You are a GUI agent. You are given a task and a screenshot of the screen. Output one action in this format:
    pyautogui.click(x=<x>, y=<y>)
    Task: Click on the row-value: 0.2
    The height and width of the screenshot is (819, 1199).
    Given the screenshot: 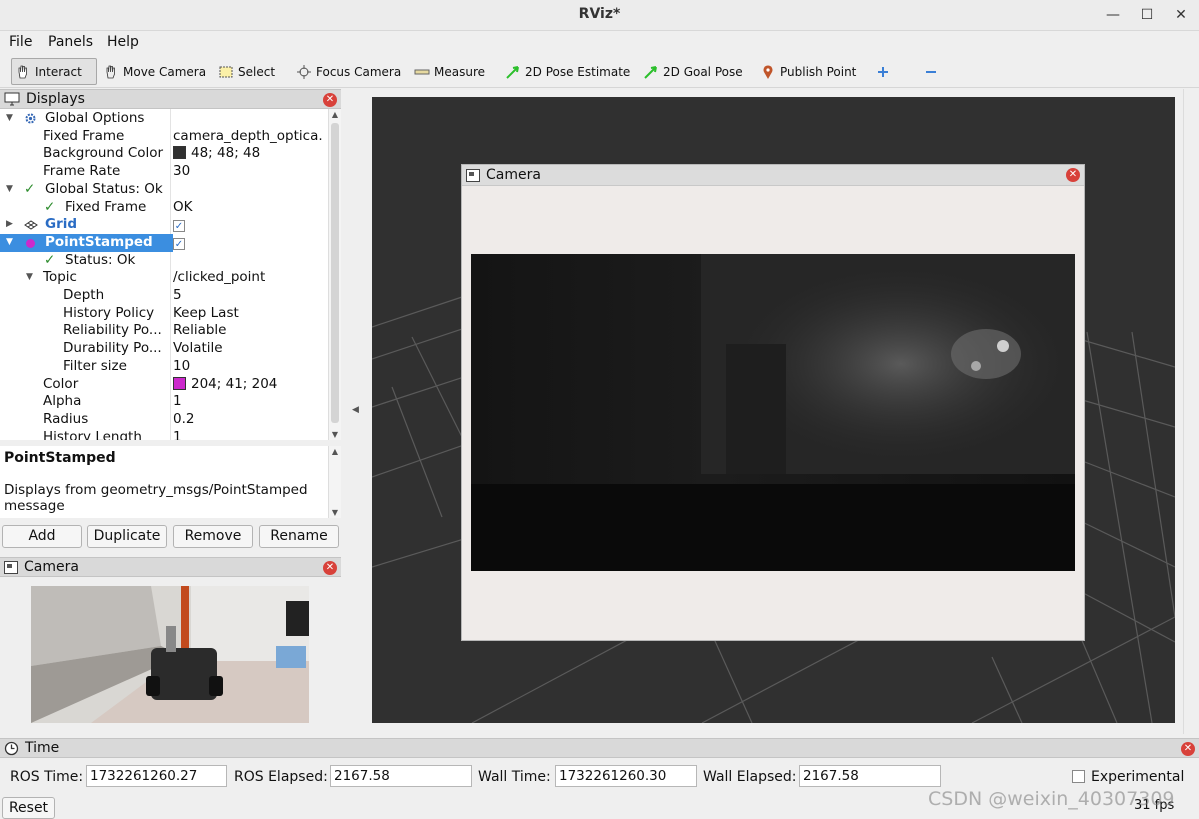 What is the action you would take?
    pyautogui.click(x=183, y=420)
    